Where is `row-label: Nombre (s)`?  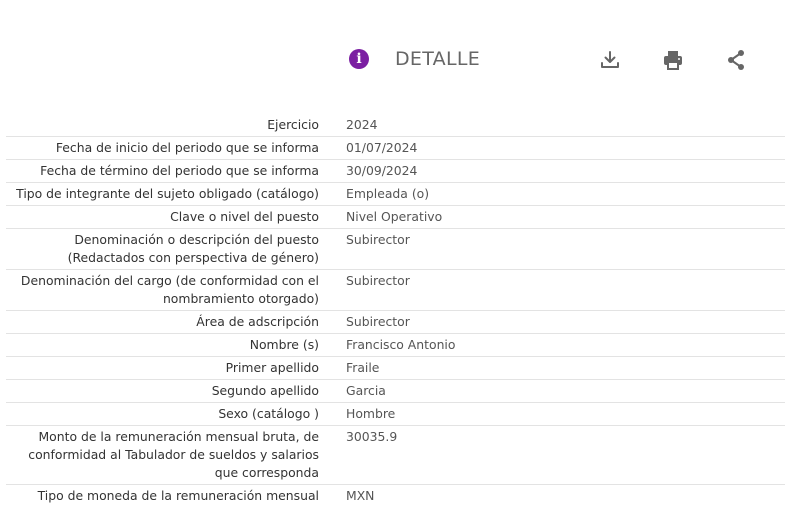 row-label: Nombre (s) is located at coordinates (284, 344).